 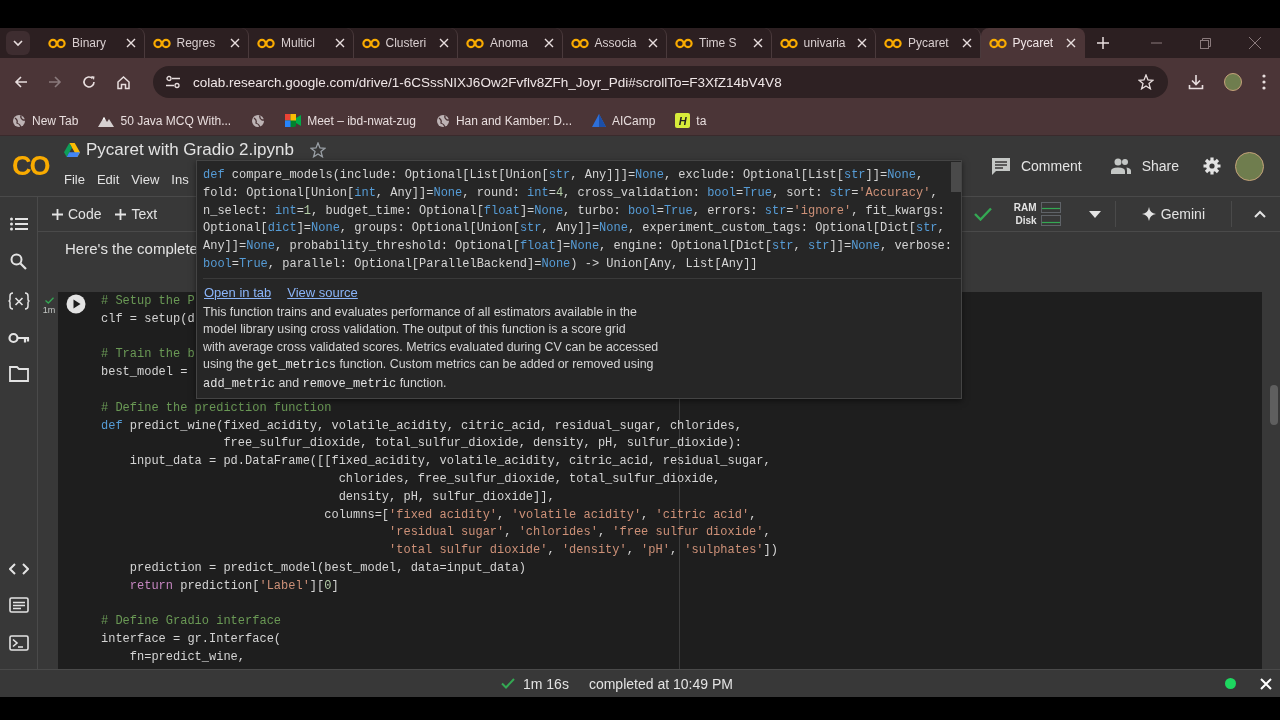 I want to click on code-line: def predict_wine(fixed_acidity, volatile_acidity, citric_acid, residual_sugar, chlorides,, so click(x=421, y=426).